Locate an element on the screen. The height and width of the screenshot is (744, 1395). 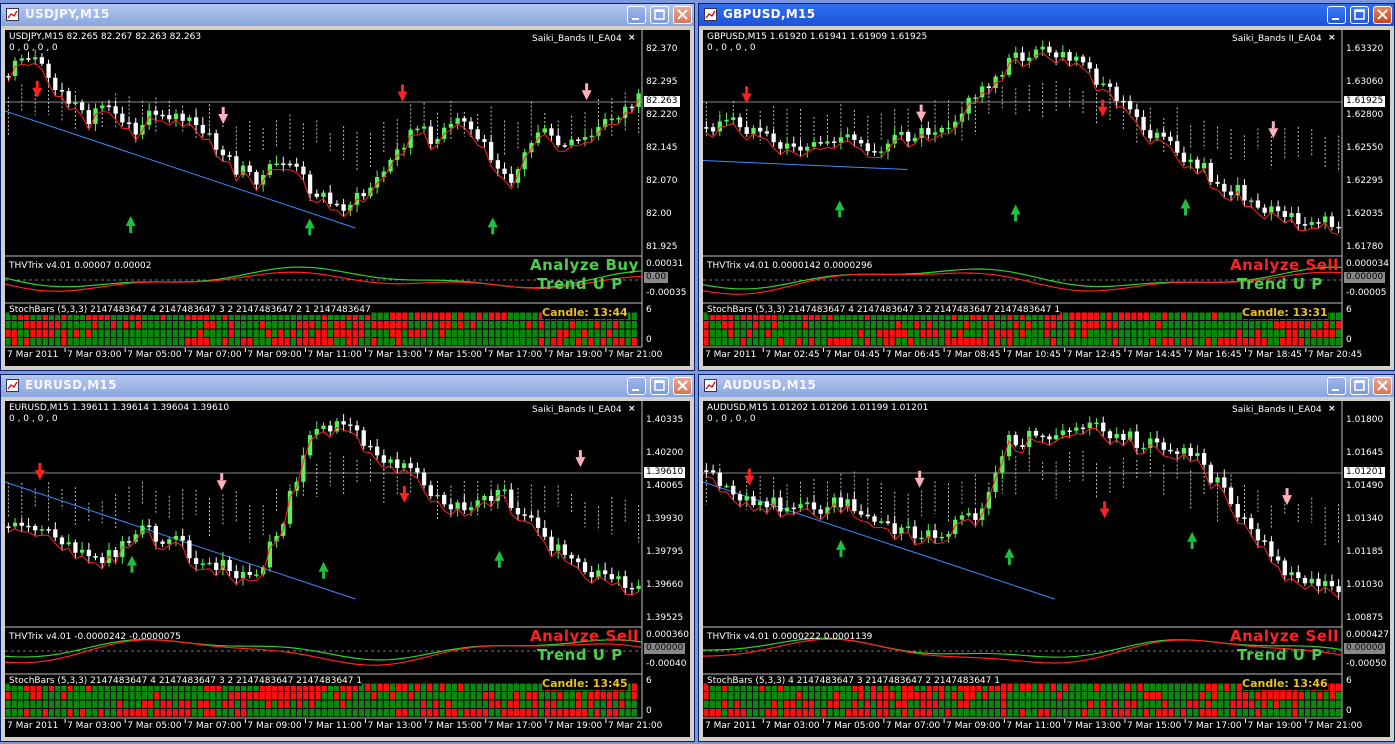
time-axis-label: 7 Mar 03:00 is located at coordinates (792, 726).